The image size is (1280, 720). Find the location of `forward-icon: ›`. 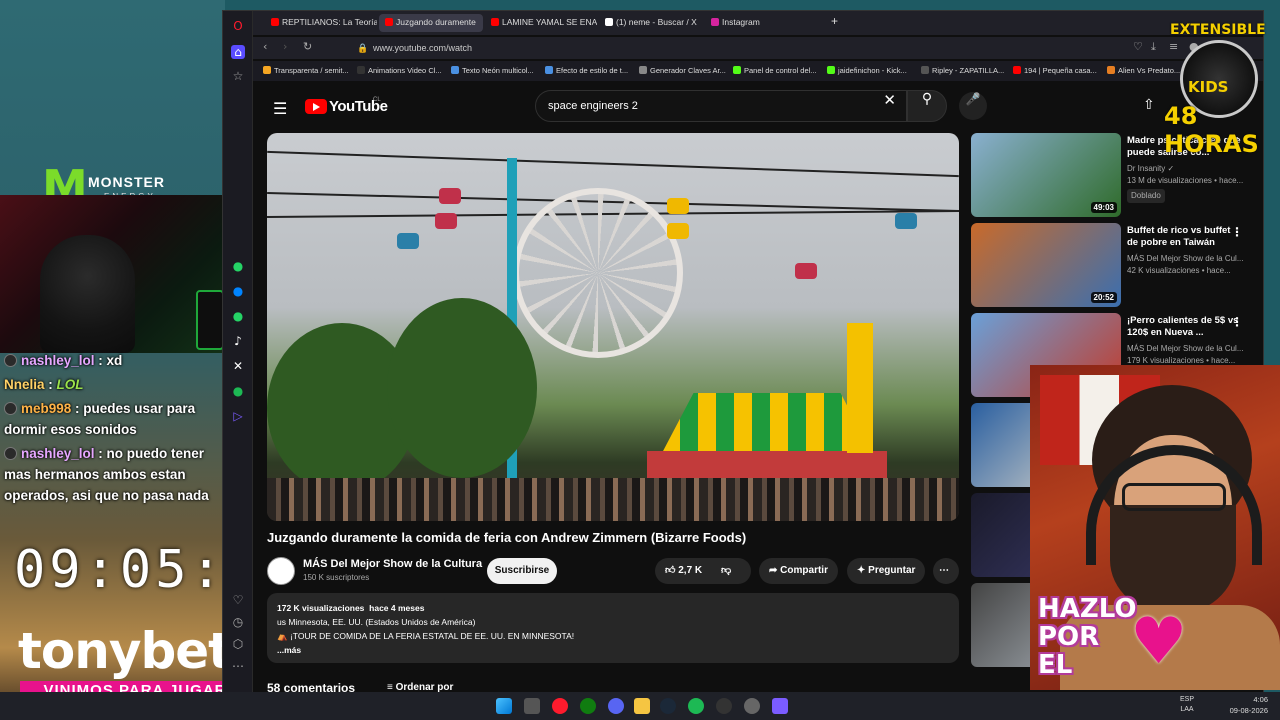

forward-icon: › is located at coordinates (285, 46).